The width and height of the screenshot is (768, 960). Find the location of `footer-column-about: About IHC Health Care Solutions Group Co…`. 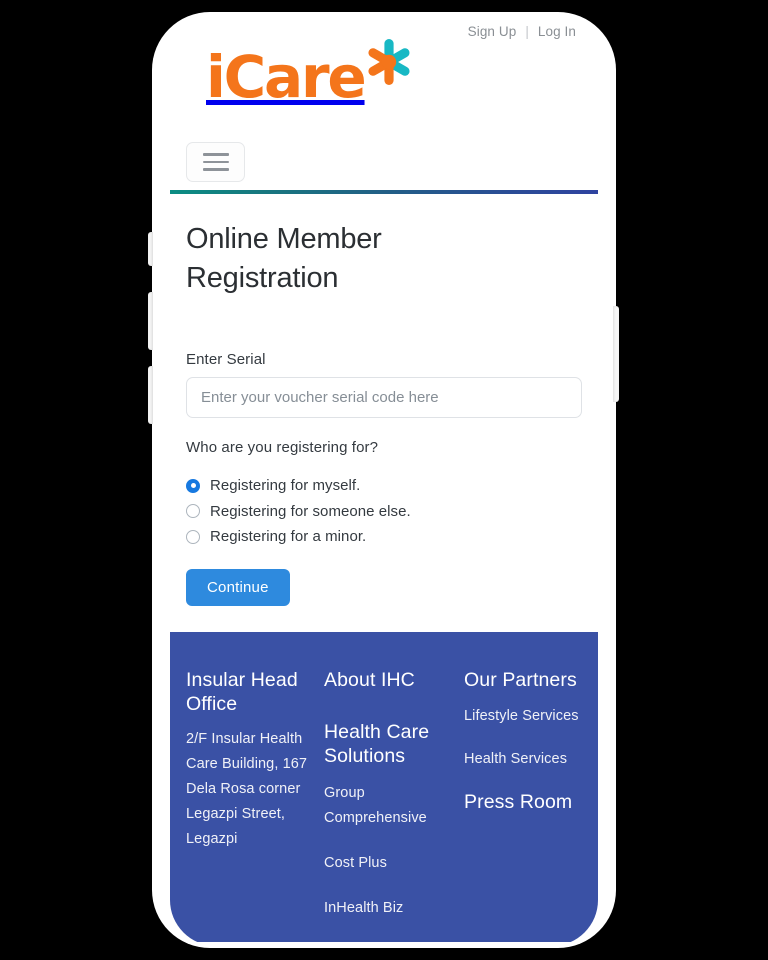

footer-column-about: About IHC Health Care Solutions Group Co… is located at coordinates (394, 802).